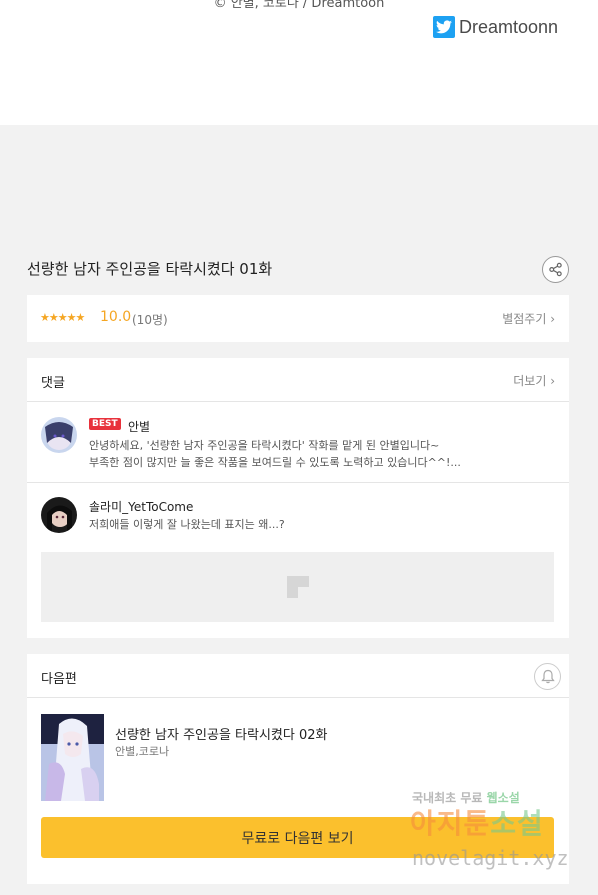 This screenshot has width=598, height=895. I want to click on comments-more-link: 더보기 ›, so click(534, 380).